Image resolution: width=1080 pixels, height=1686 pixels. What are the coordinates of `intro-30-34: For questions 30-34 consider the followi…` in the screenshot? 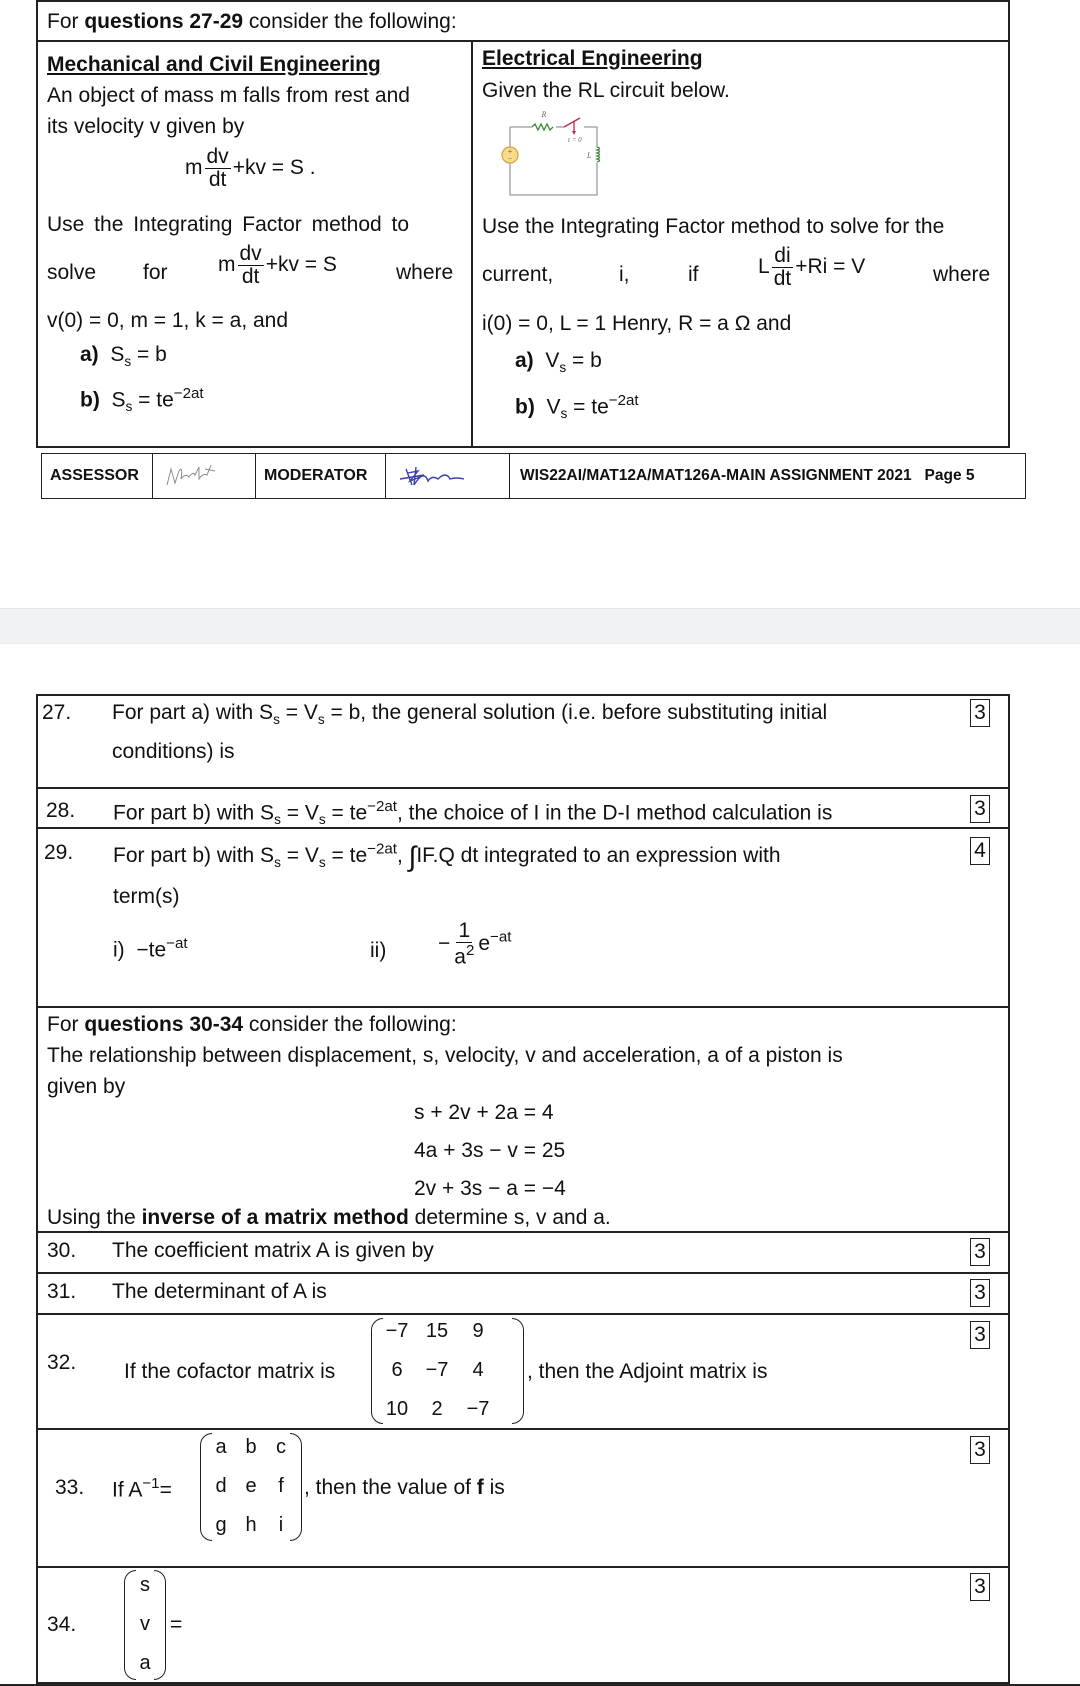 It's located at (252, 1024).